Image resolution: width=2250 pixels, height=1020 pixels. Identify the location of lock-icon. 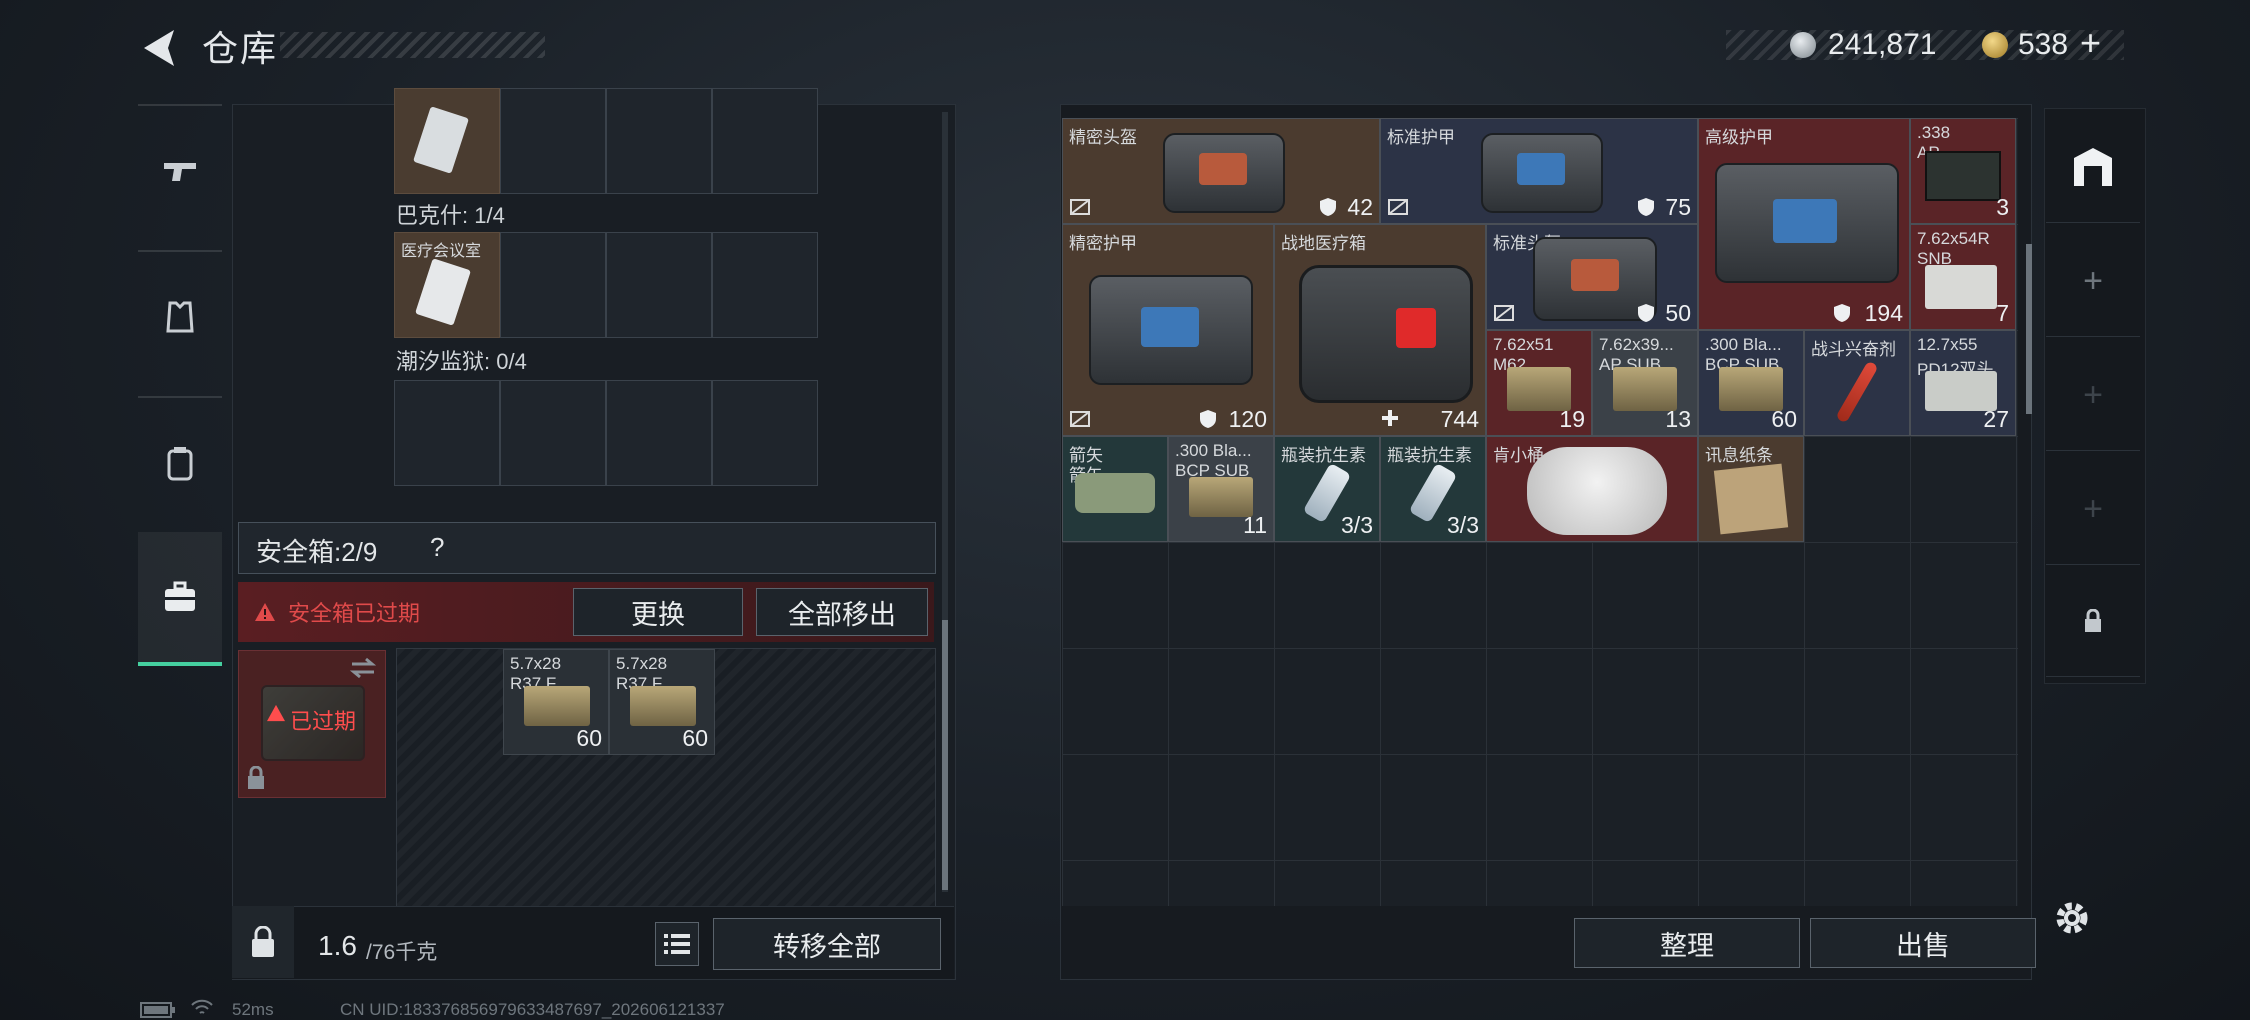
(2093, 620).